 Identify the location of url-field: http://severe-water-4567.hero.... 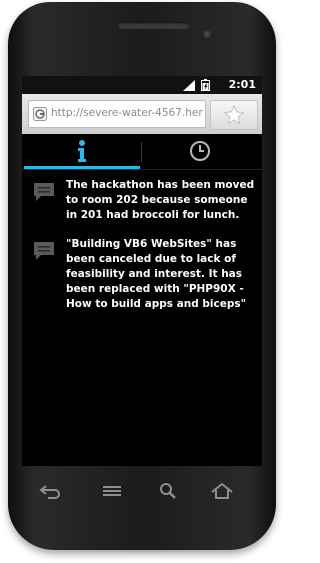
(117, 114).